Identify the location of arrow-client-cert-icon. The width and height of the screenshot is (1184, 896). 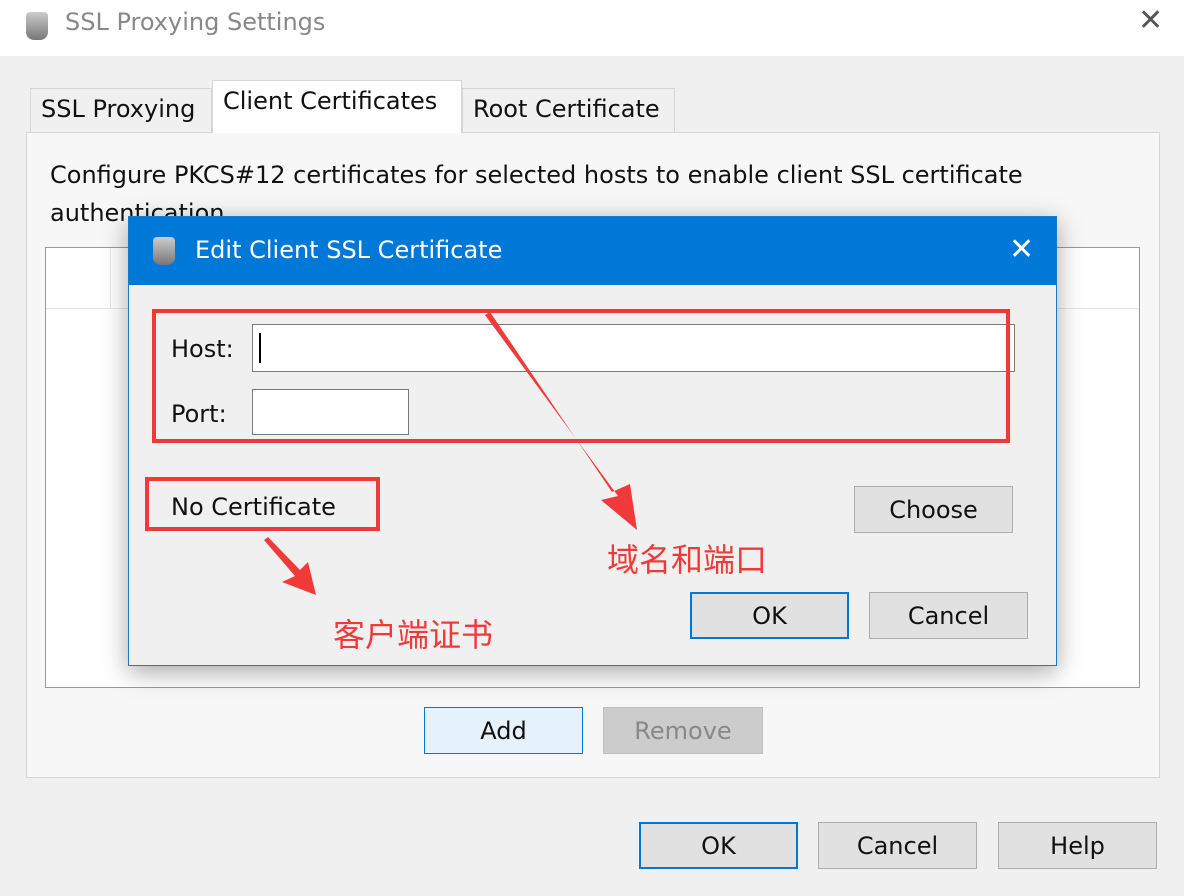
(290, 566).